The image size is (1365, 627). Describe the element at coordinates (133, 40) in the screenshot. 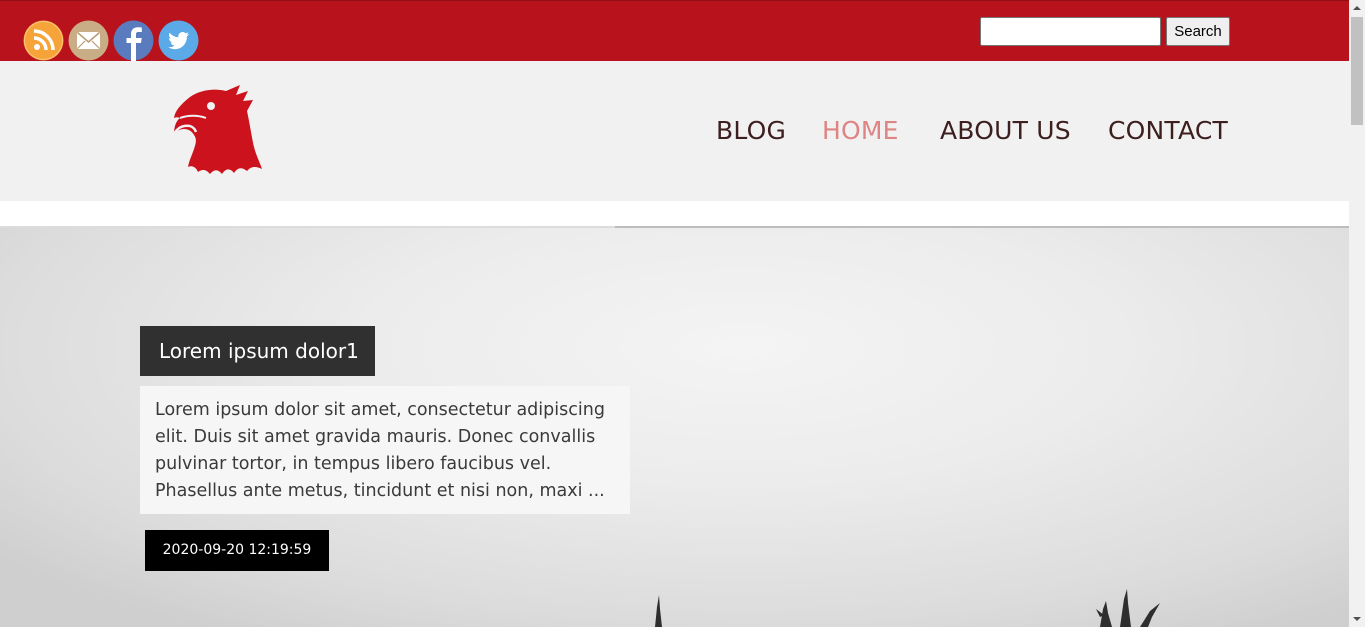

I see `facebook-icon` at that location.